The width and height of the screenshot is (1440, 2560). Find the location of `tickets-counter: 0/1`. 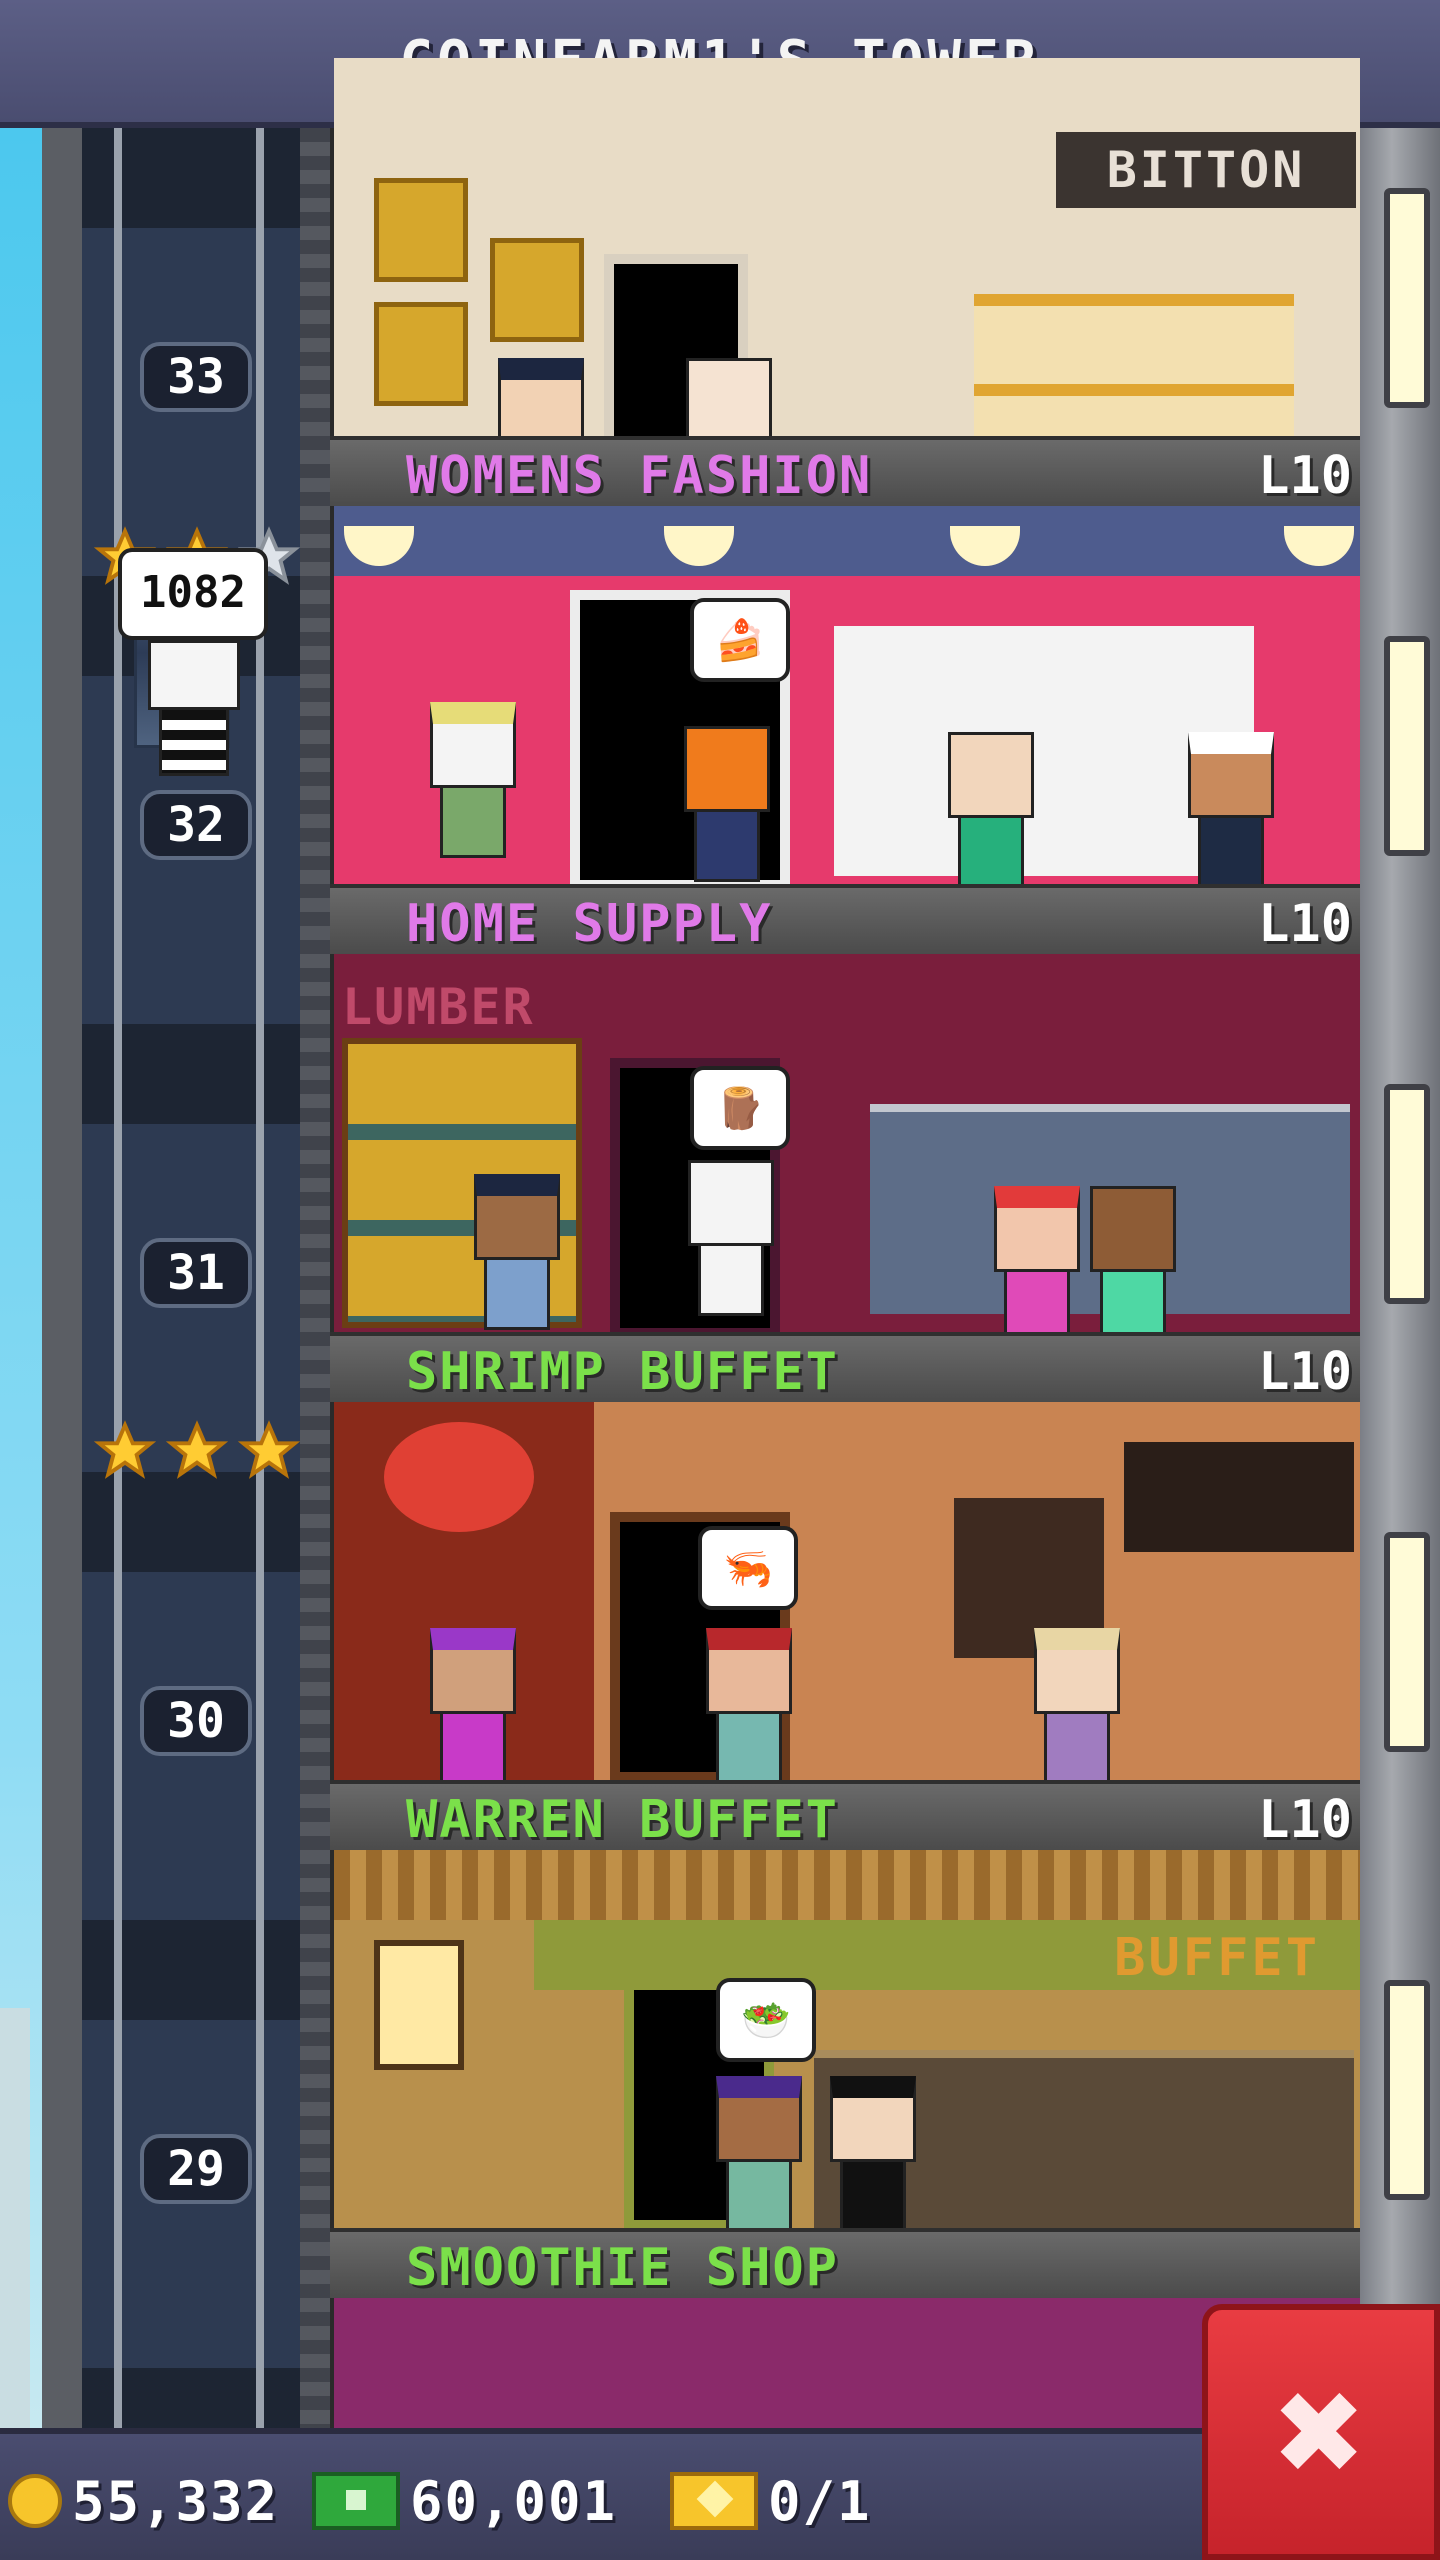

tickets-counter: 0/1 is located at coordinates (771, 2501).